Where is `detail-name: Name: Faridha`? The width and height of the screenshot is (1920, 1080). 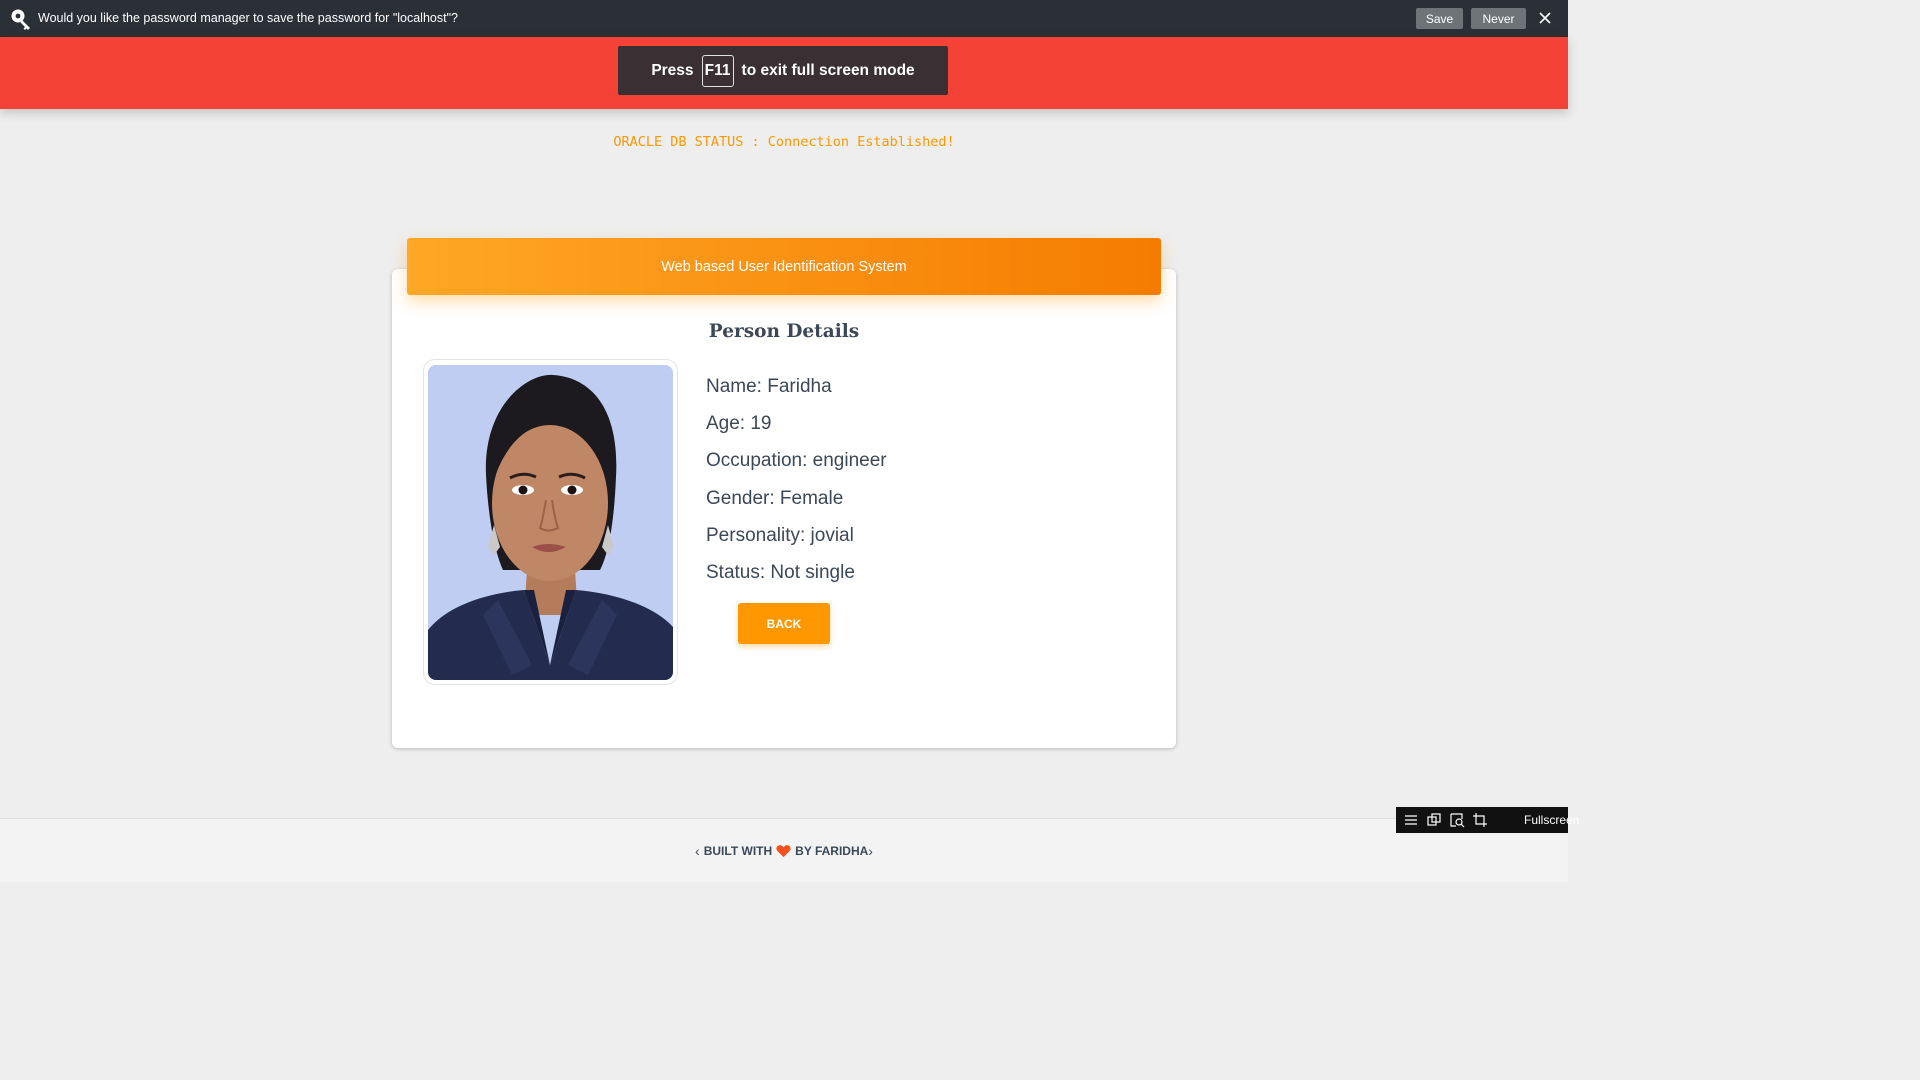 detail-name: Name: Faridha is located at coordinates (769, 386).